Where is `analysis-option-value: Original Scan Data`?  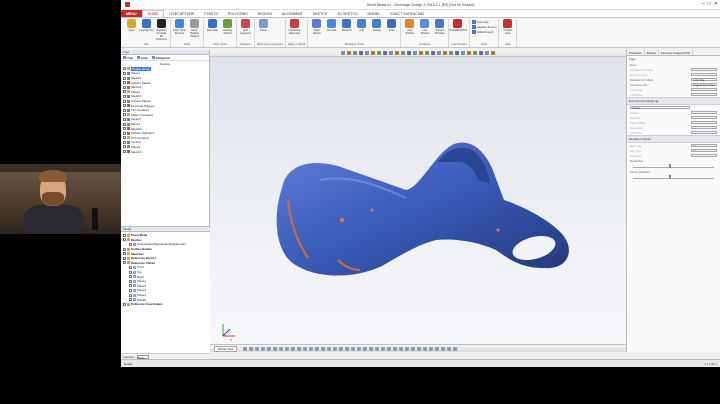
analysis-option-value: Original Scan Data is located at coordinates (704, 84).